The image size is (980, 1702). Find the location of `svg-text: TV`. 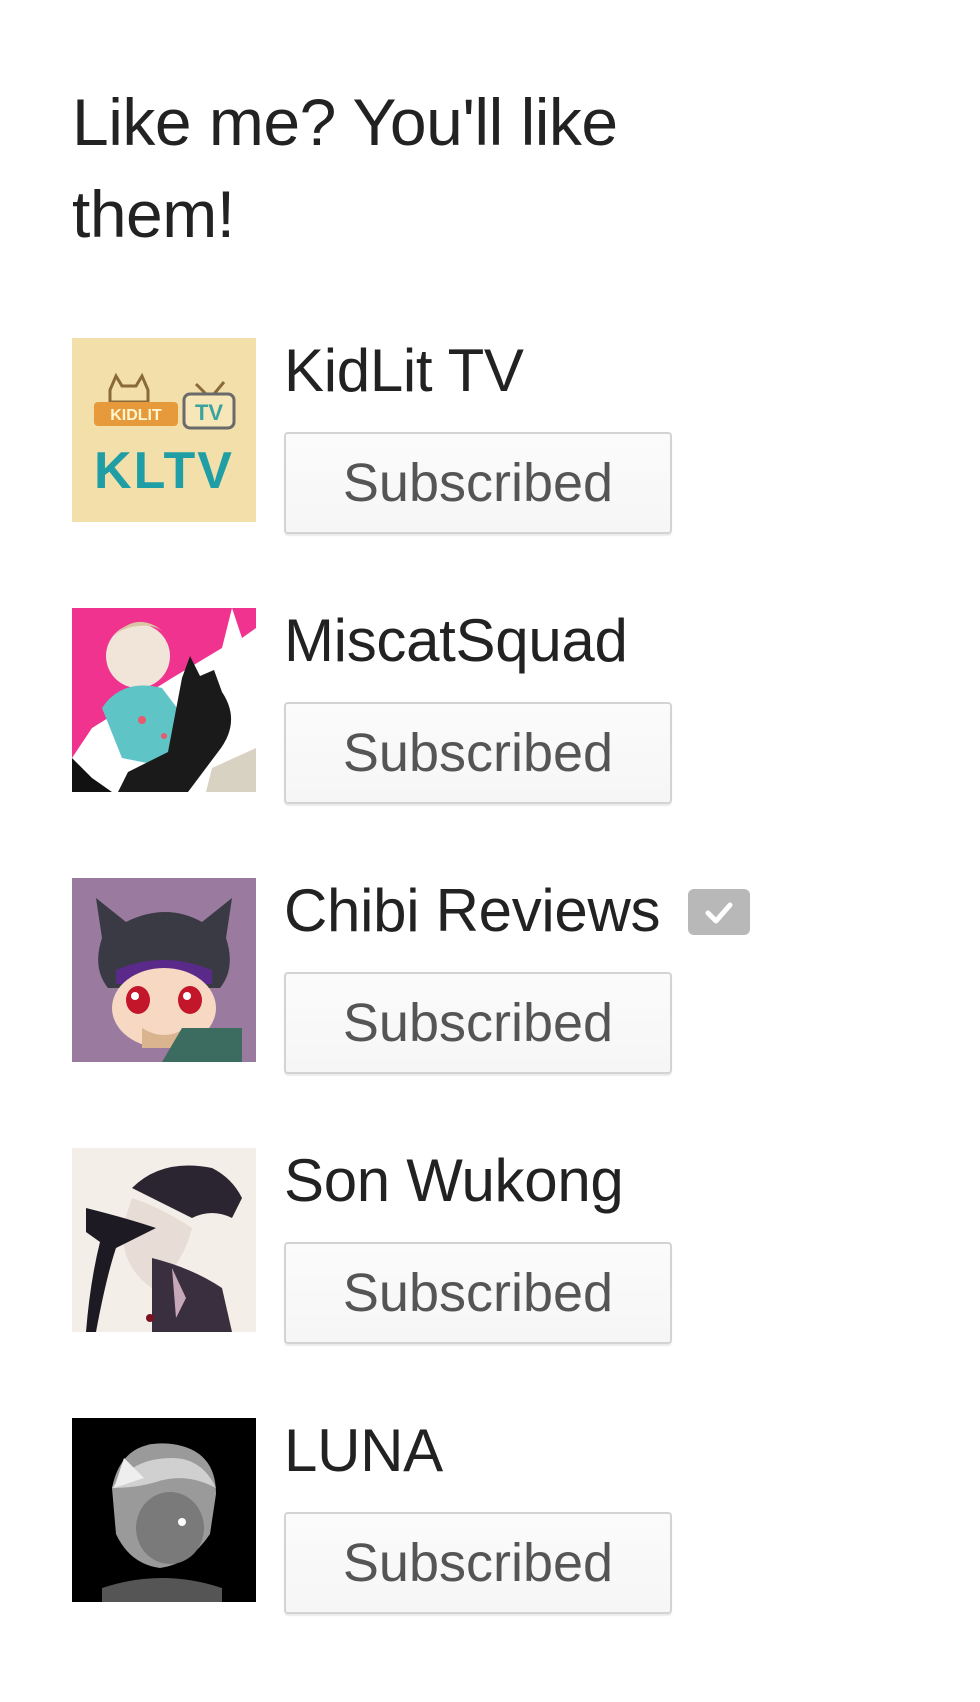

svg-text: TV is located at coordinates (209, 412).